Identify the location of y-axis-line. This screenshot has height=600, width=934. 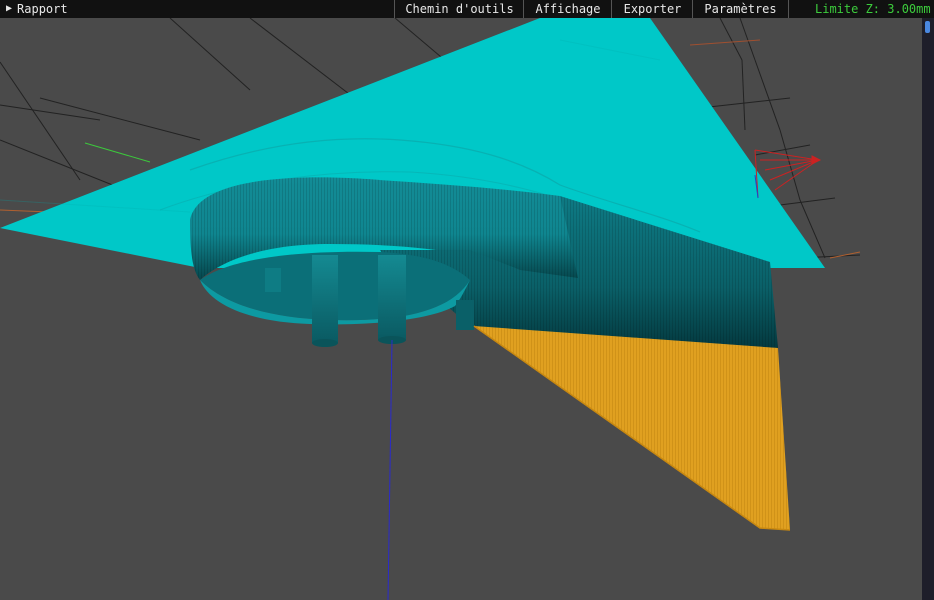
(117, 152).